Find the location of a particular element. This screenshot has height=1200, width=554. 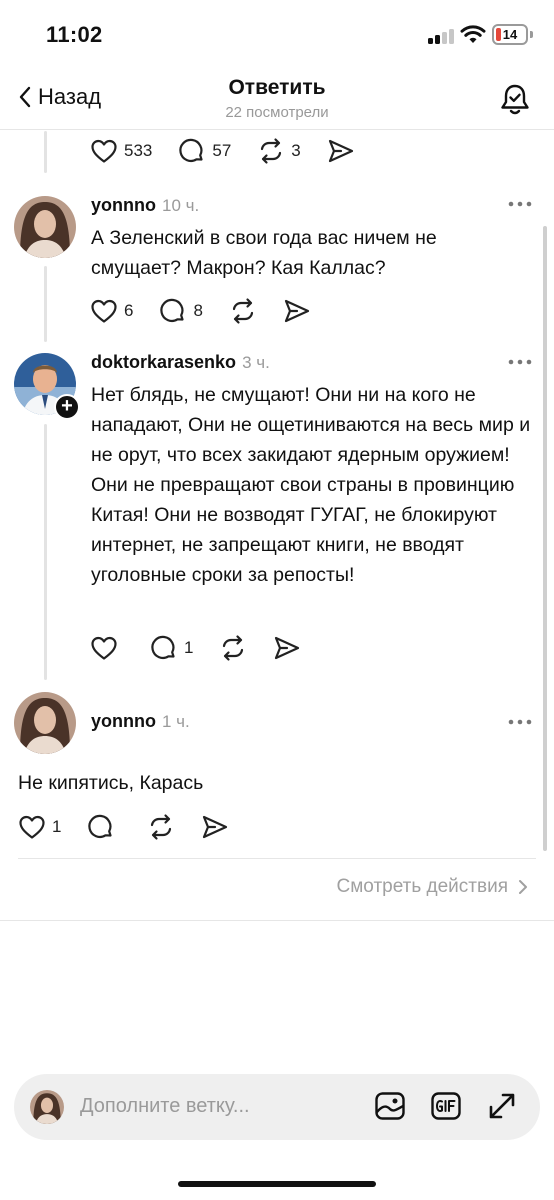

battery-level: 14 is located at coordinates (510, 34).